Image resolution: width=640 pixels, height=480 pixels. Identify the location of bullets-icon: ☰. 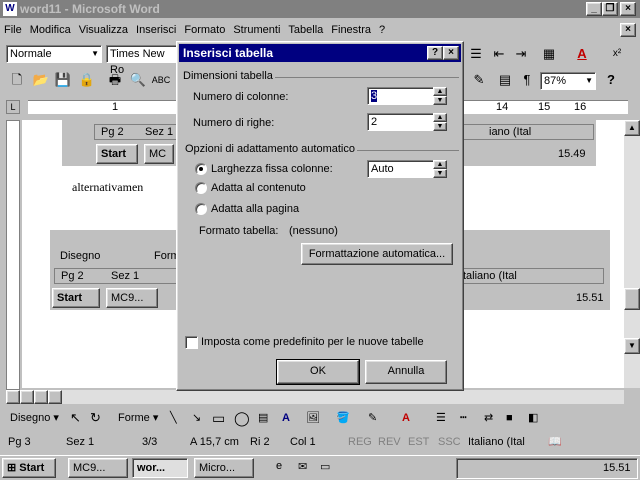
(476, 54).